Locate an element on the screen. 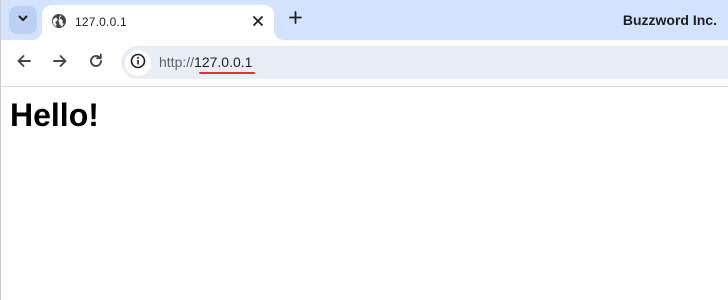  globe-icon is located at coordinates (59, 21).